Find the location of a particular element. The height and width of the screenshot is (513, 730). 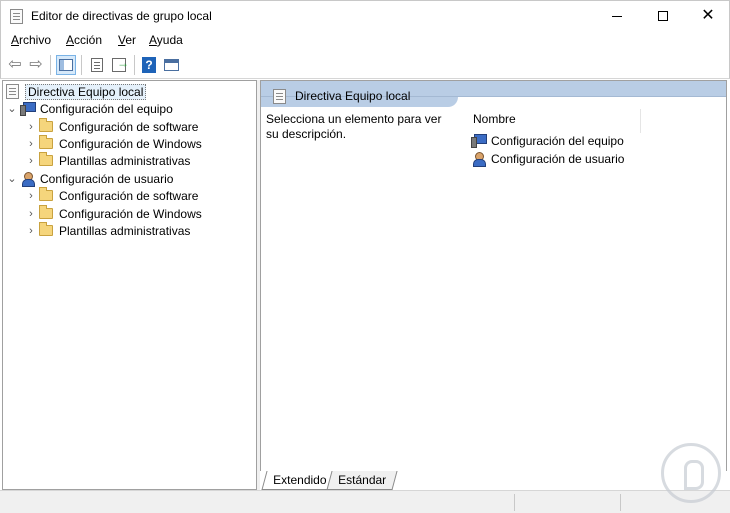

toolbar: ⇦ ⇨ ? is located at coordinates (365, 65).